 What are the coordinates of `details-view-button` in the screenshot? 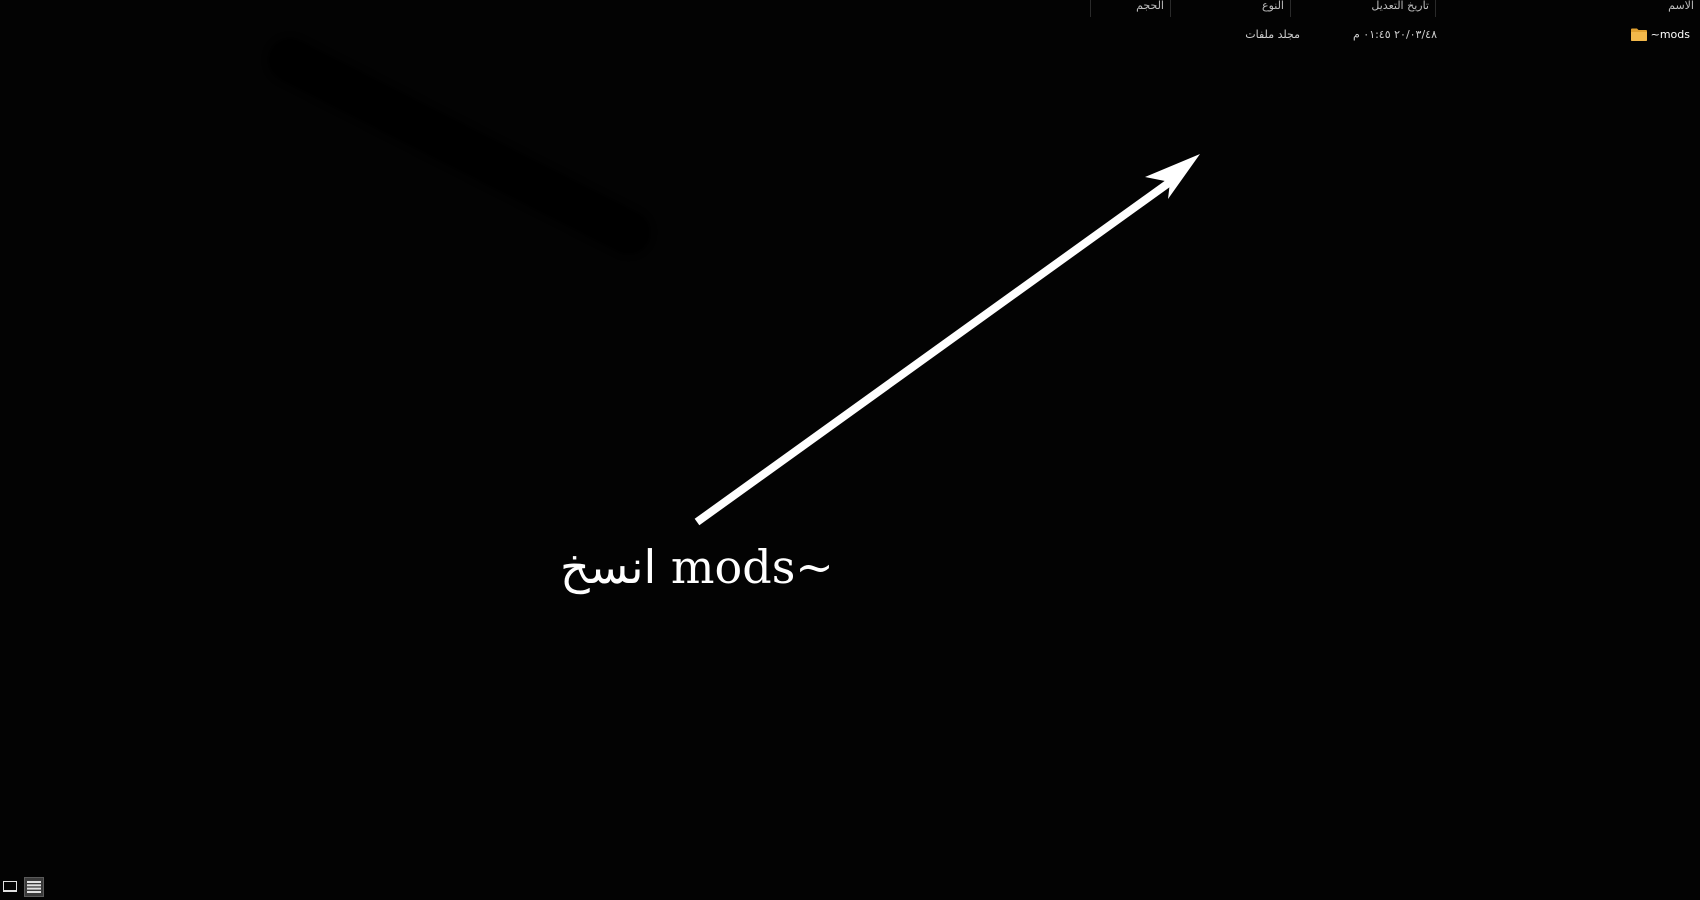 It's located at (10, 887).